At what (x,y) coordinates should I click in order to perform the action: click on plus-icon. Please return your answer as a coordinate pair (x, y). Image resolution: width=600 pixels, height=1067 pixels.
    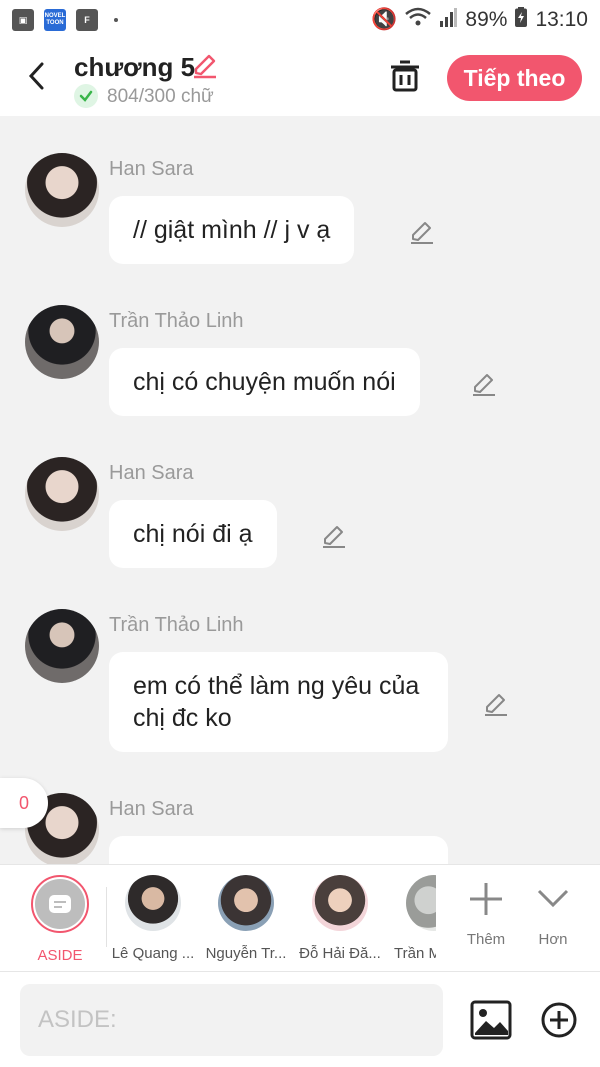
    Looking at the image, I should click on (486, 899).